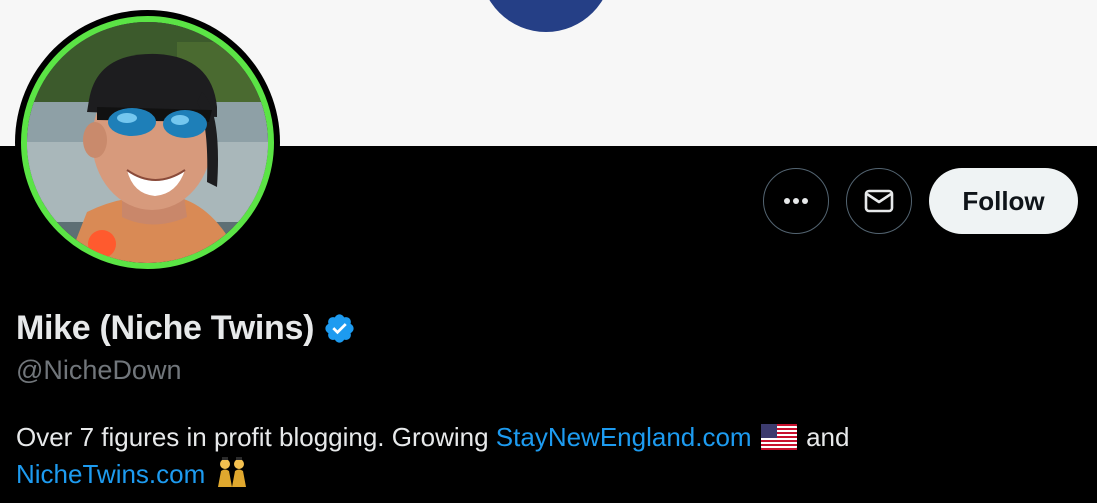  I want to click on banner-logo, so click(546, 16).